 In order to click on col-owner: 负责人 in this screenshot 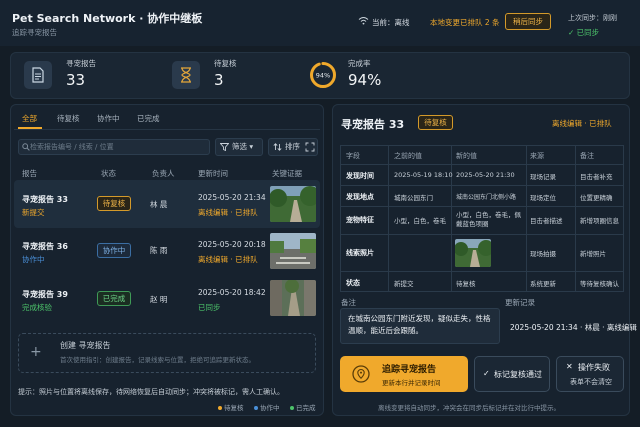, I will do `click(163, 173)`.